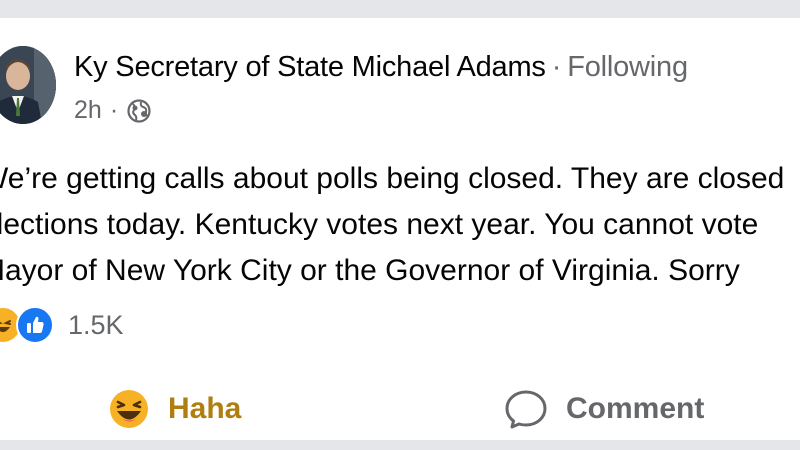  I want to click on haha-react-button: Haha, so click(174, 409).